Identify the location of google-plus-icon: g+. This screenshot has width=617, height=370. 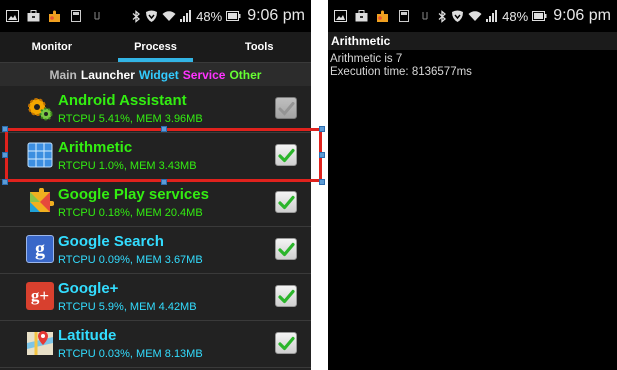
(40, 296).